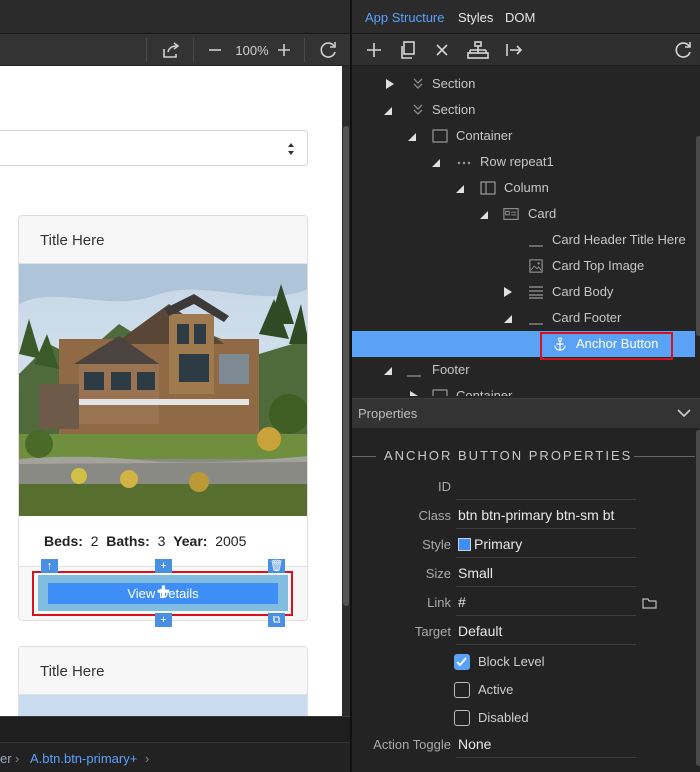 Image resolution: width=700 pixels, height=772 pixels. I want to click on zoom-out-icon, so click(215, 50).